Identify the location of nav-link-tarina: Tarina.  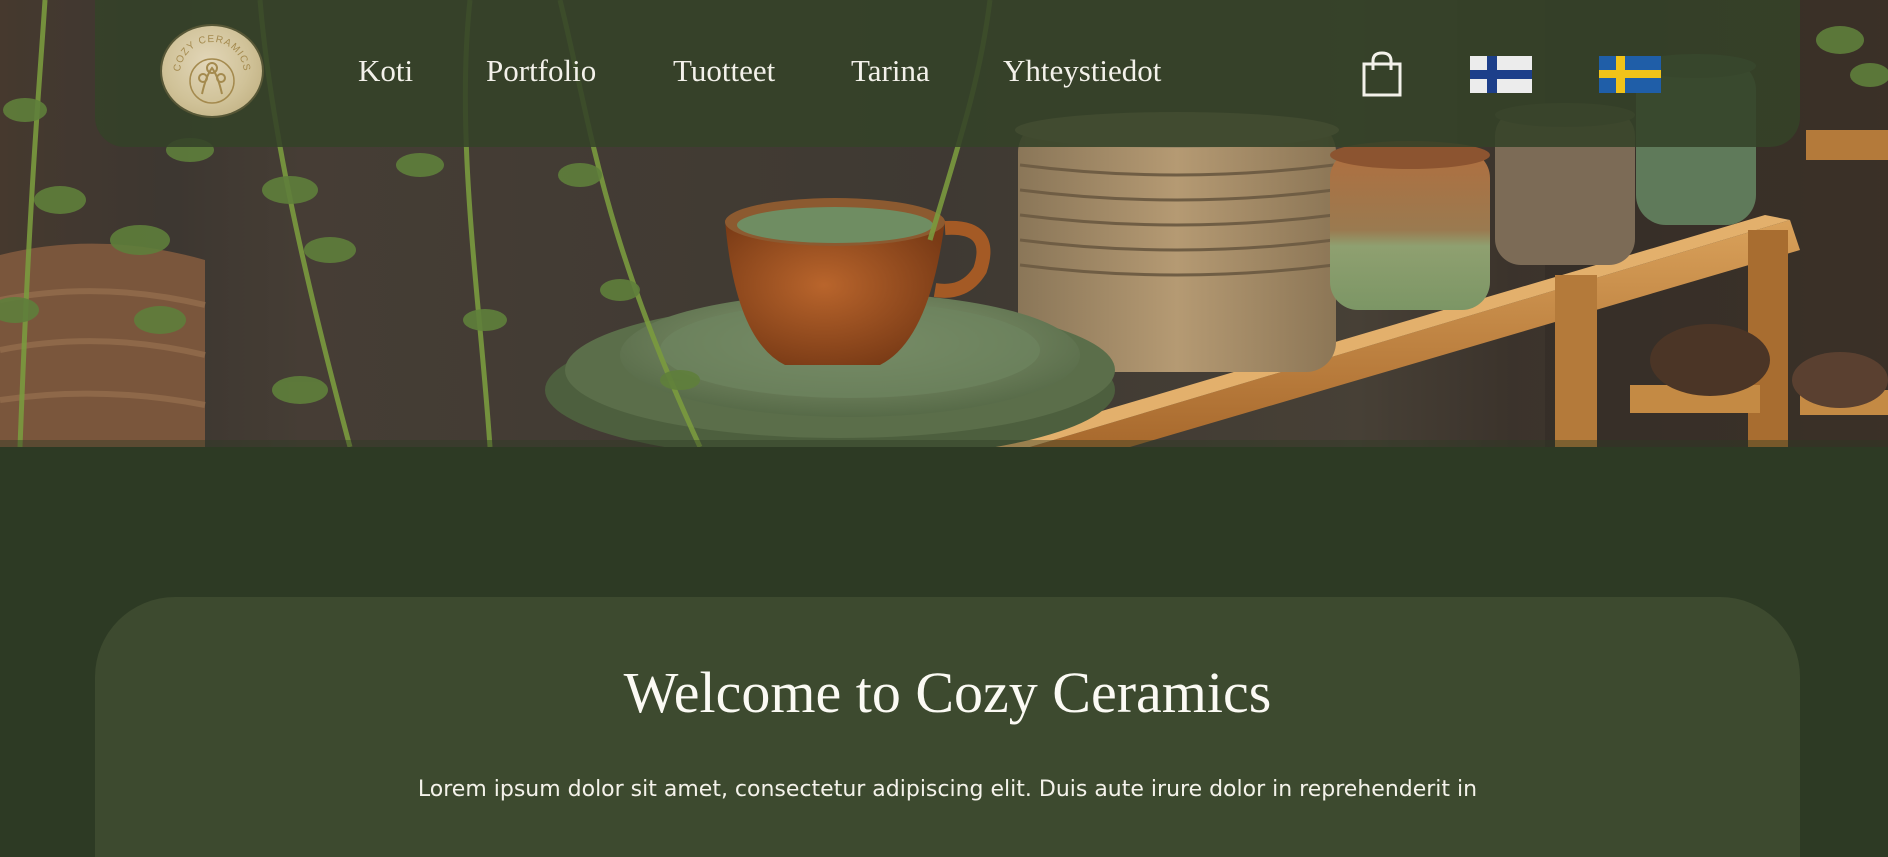
(890, 71).